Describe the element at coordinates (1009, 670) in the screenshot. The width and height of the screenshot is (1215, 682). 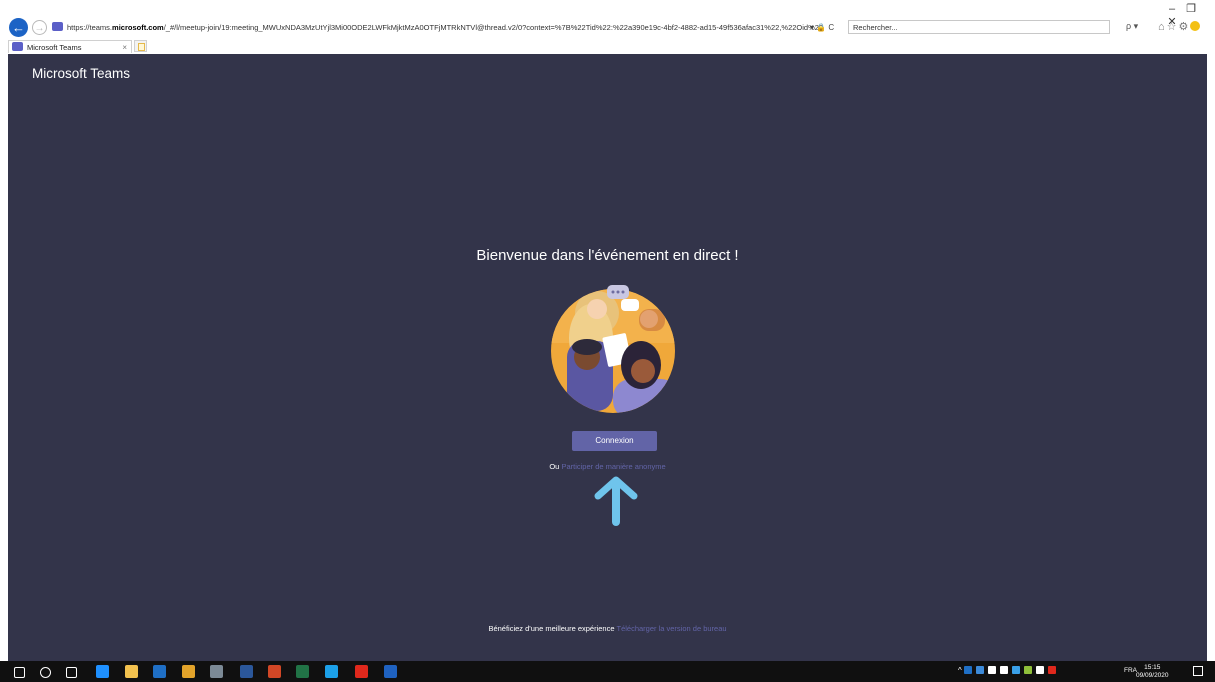
I see `system-tray: ^` at that location.